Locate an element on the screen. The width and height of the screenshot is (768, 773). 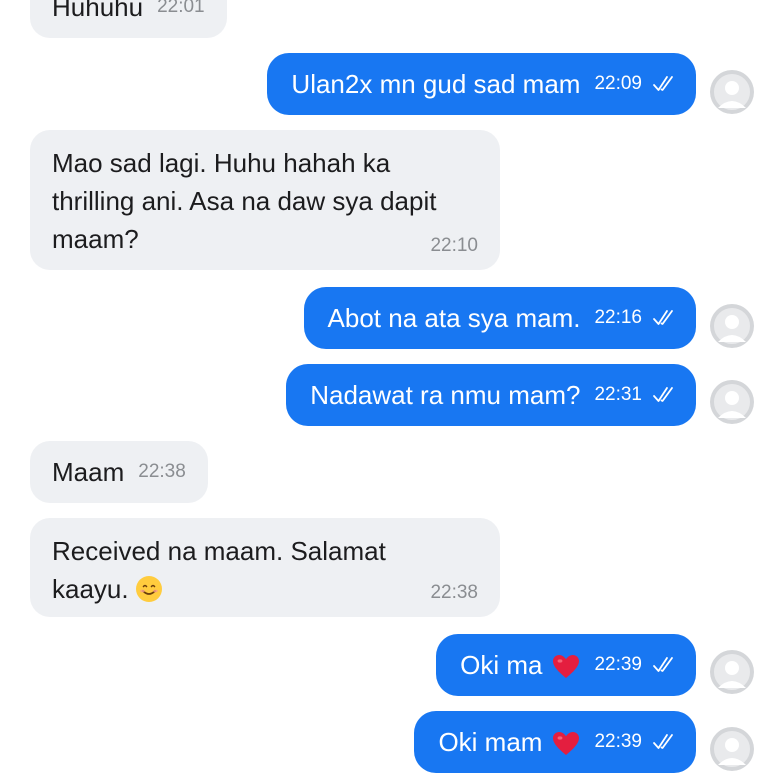
message-bubble-outgoing: Nadawat ra nmu mam? 22:31 is located at coordinates (491, 395).